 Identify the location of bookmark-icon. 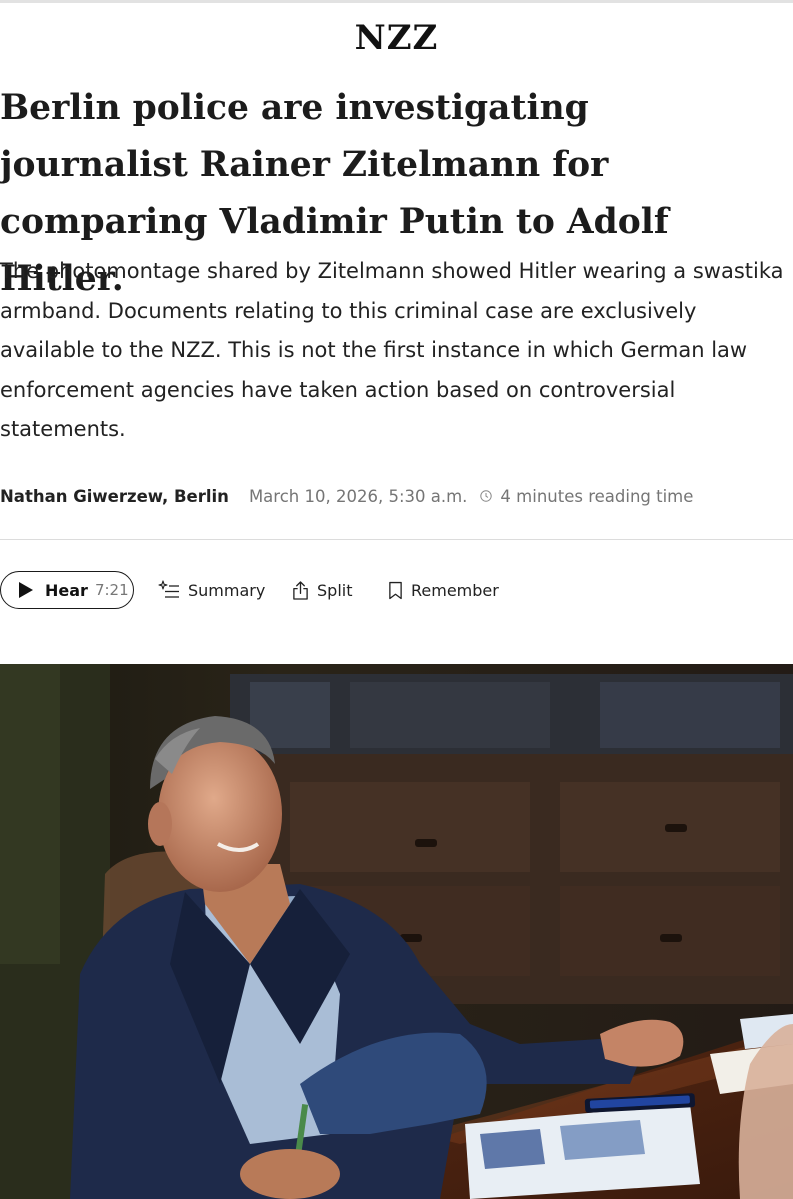
(395, 590).